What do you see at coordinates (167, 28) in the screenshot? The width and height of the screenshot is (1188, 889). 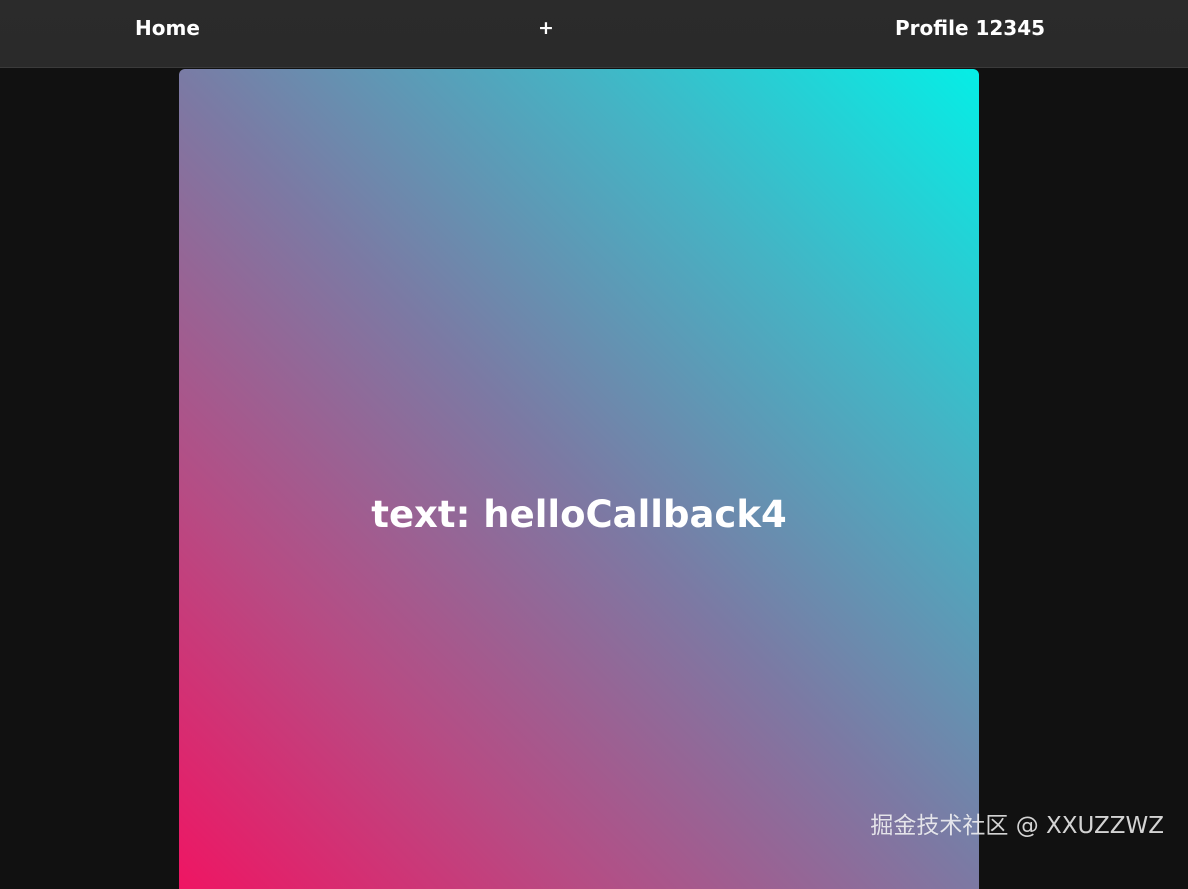 I see `home-link: Home` at bounding box center [167, 28].